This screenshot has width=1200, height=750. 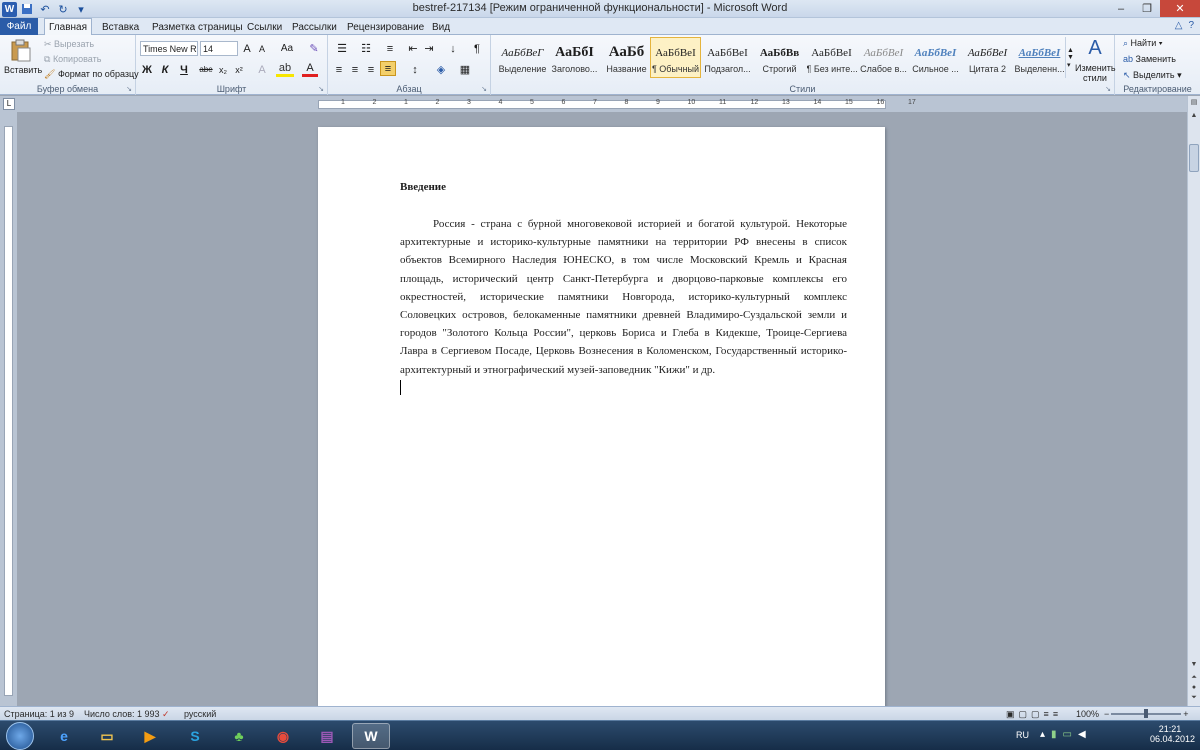 I want to click on volume-icon: ◀, so click(x=1082, y=734).